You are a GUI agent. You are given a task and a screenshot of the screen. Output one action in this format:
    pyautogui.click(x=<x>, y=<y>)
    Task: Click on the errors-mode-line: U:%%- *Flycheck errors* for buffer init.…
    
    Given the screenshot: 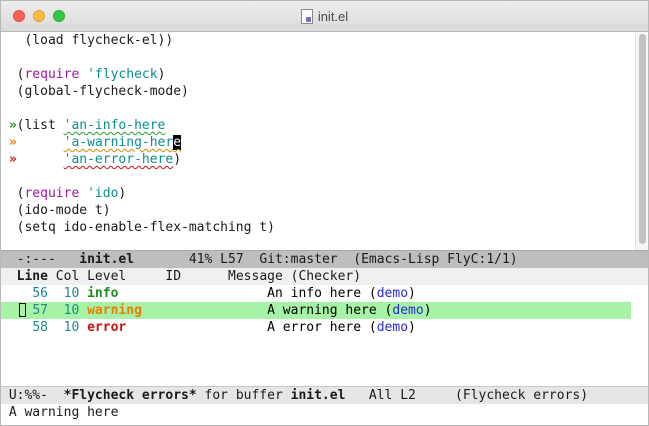 What is the action you would take?
    pyautogui.click(x=324, y=395)
    